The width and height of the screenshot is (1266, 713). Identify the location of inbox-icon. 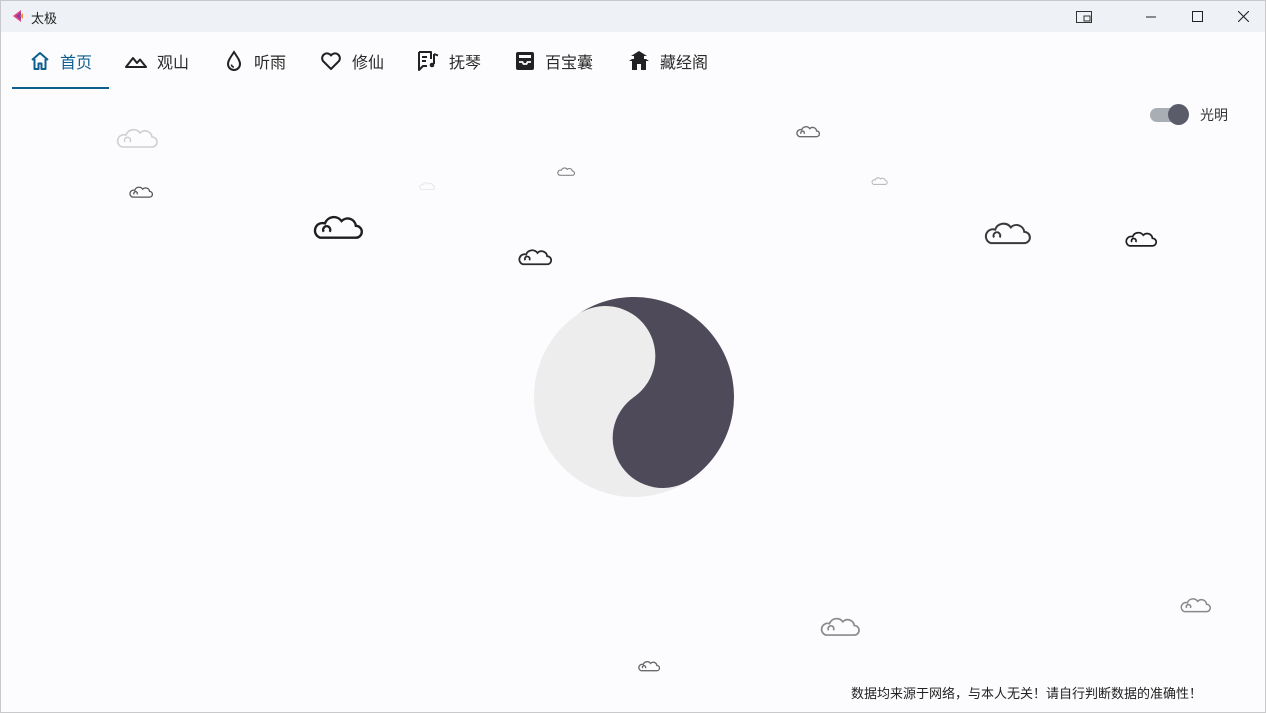
(525, 61).